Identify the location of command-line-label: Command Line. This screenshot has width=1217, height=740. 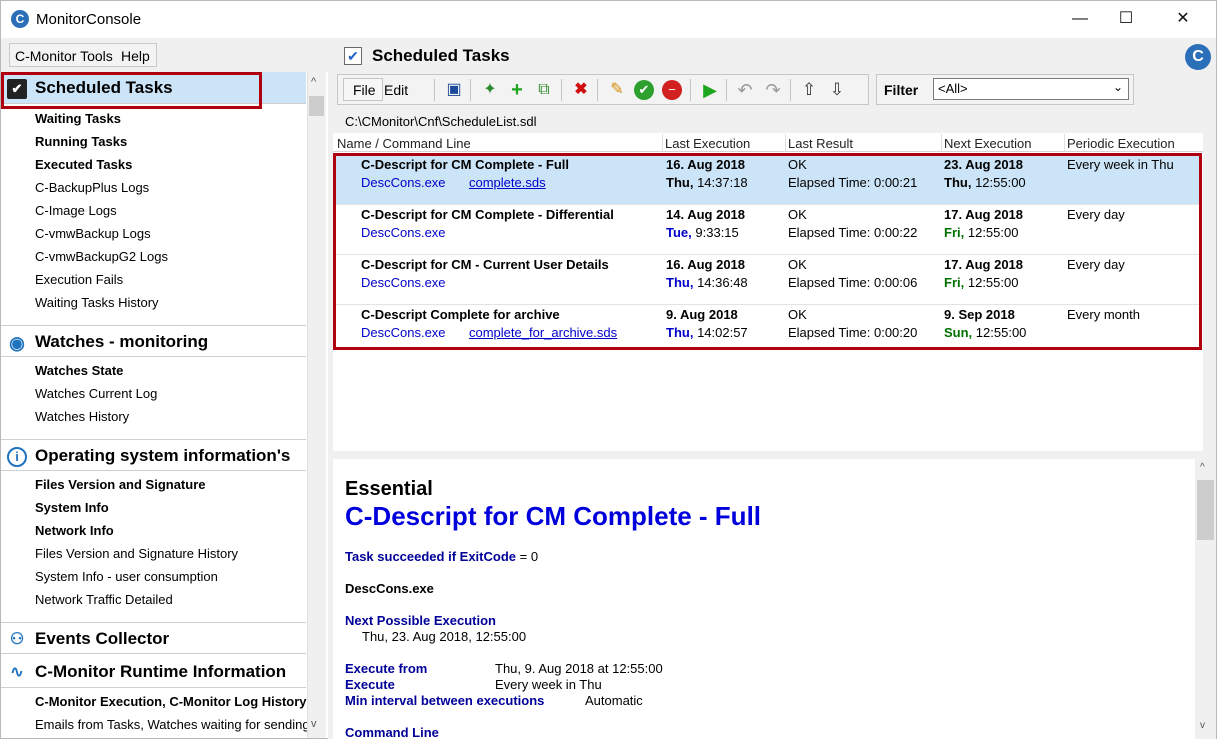
(392, 732).